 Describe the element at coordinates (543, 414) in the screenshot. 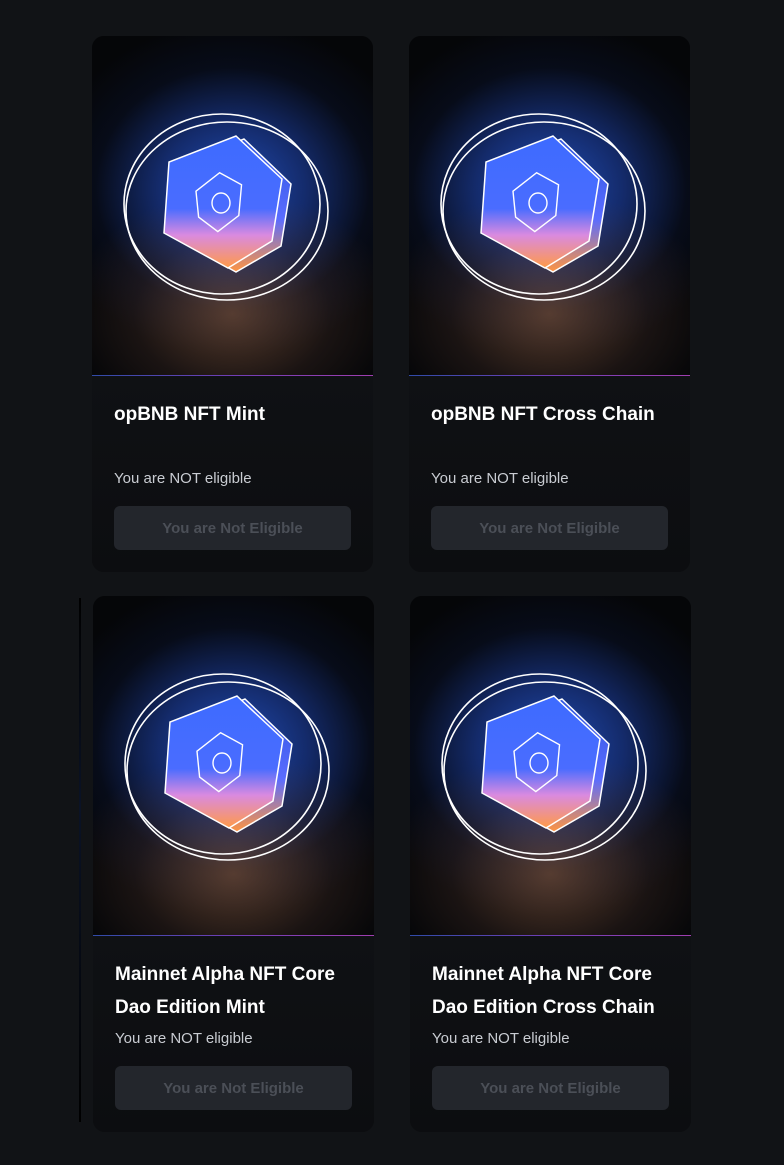

I see `card-title: opBNB NFT Cross Chain` at that location.